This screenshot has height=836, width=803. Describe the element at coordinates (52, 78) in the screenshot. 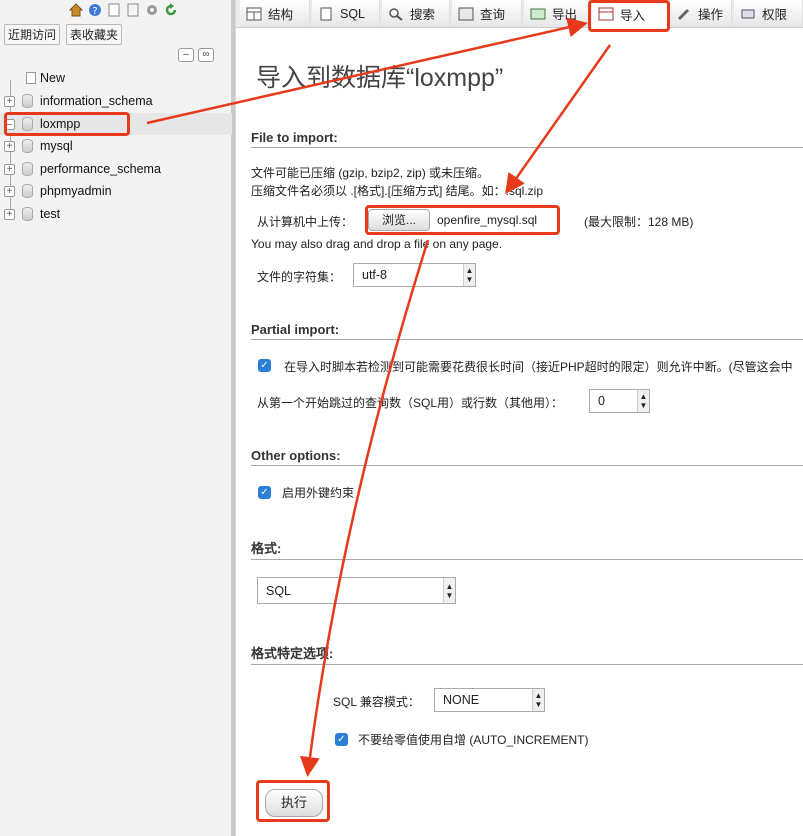

I see `tree-label-new: New` at that location.